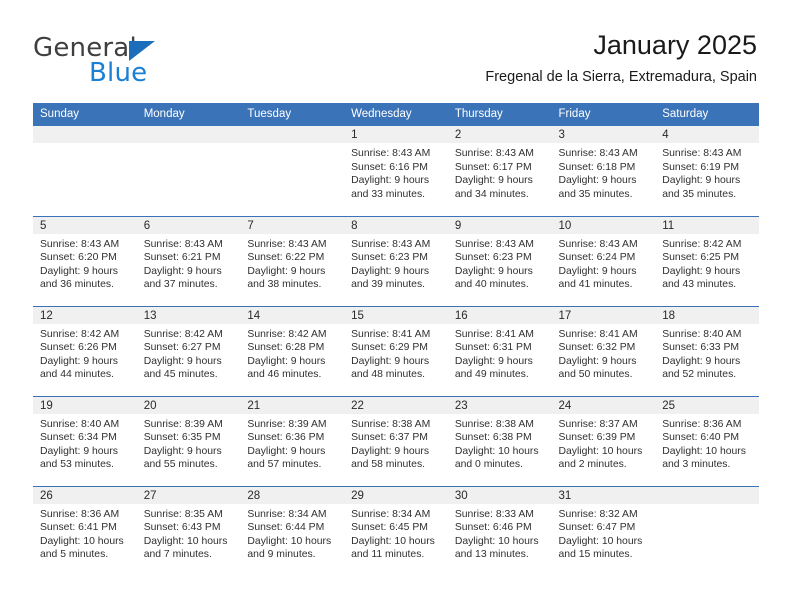  I want to click on sunset-text: Sunset: 6:21 PM, so click(182, 258).